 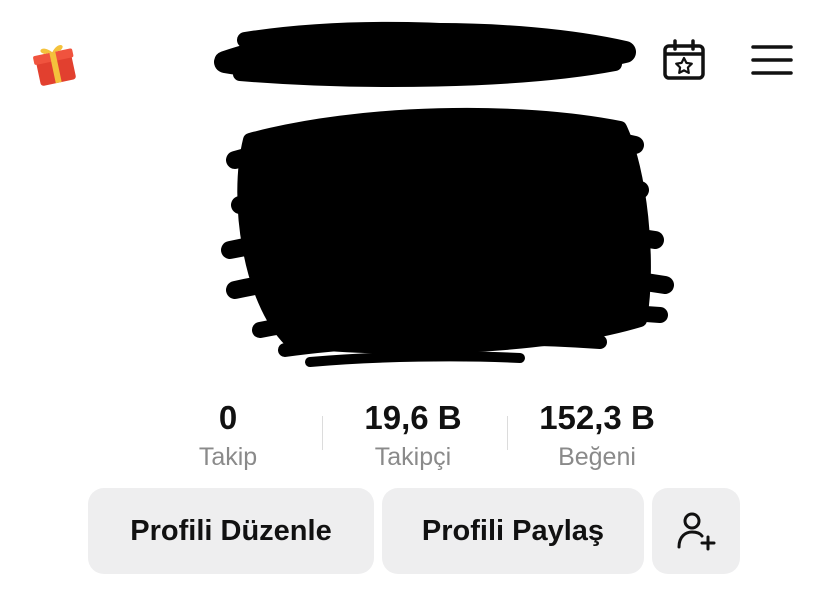 I want to click on share-profile-label: Profili Paylaş, so click(x=513, y=530).